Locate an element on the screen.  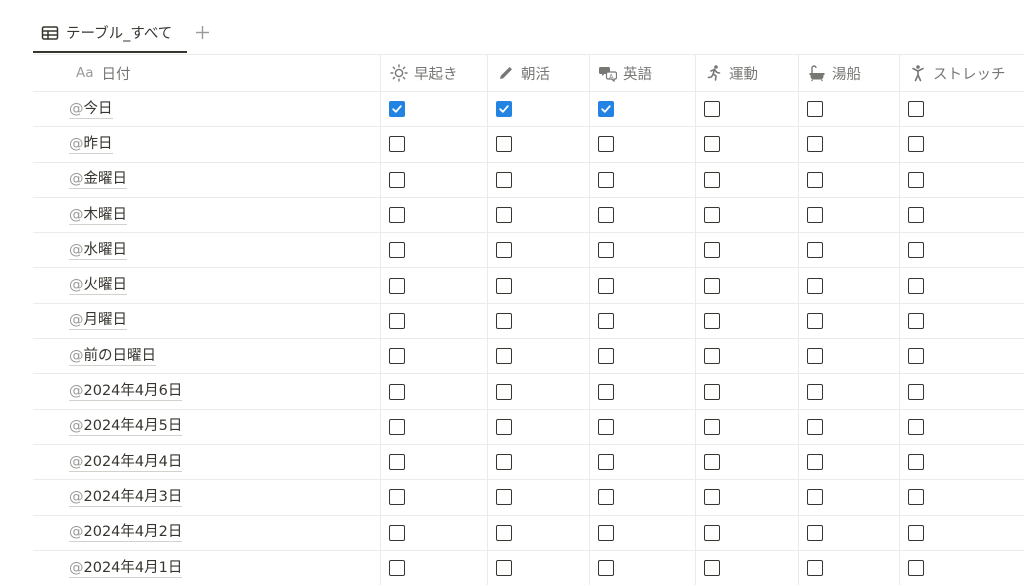
date-mention: @前の日曜日 is located at coordinates (112, 356).